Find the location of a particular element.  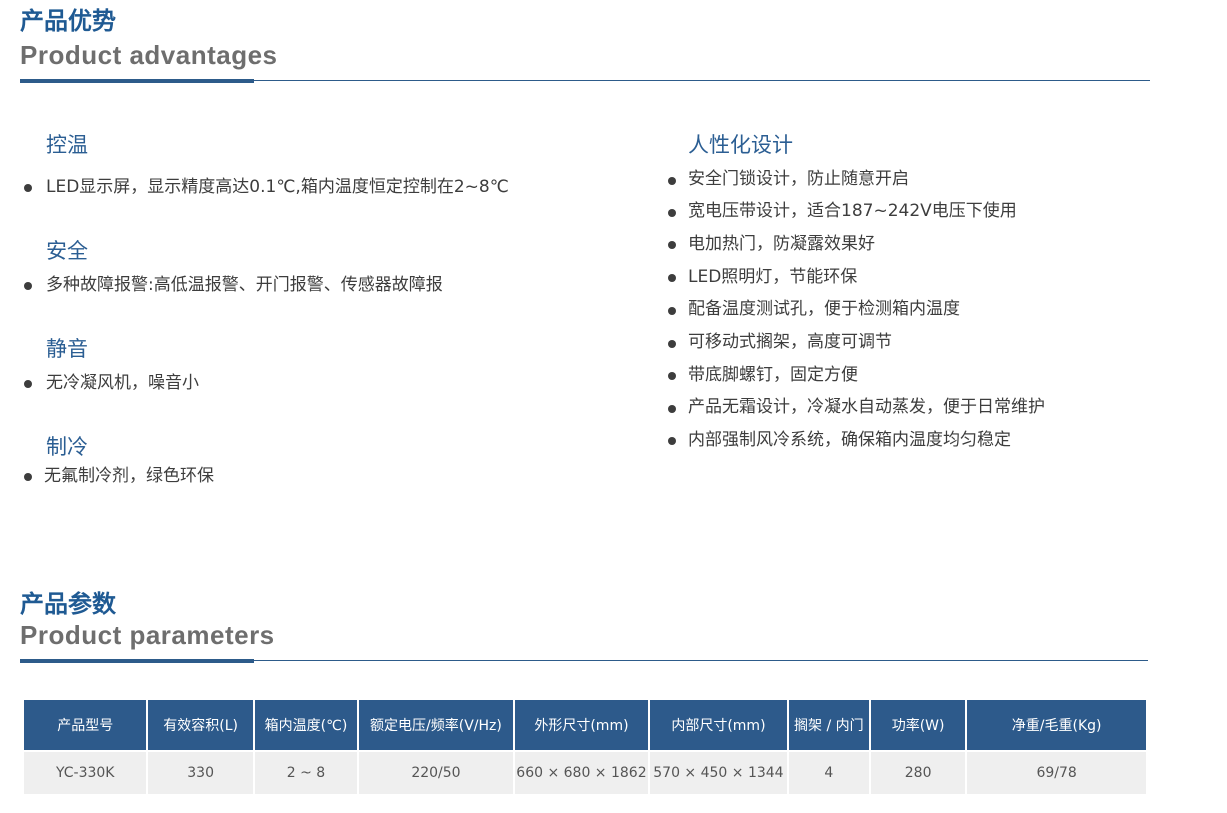

advantages-title-en: Product advantages is located at coordinates (149, 55).